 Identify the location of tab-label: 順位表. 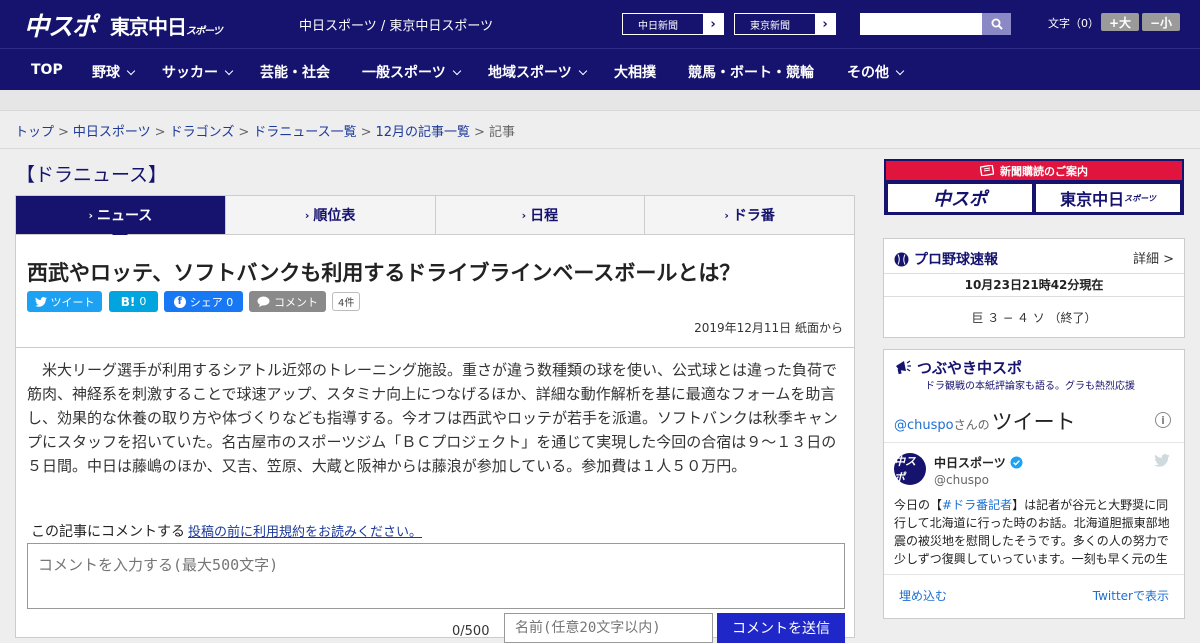
(334, 216).